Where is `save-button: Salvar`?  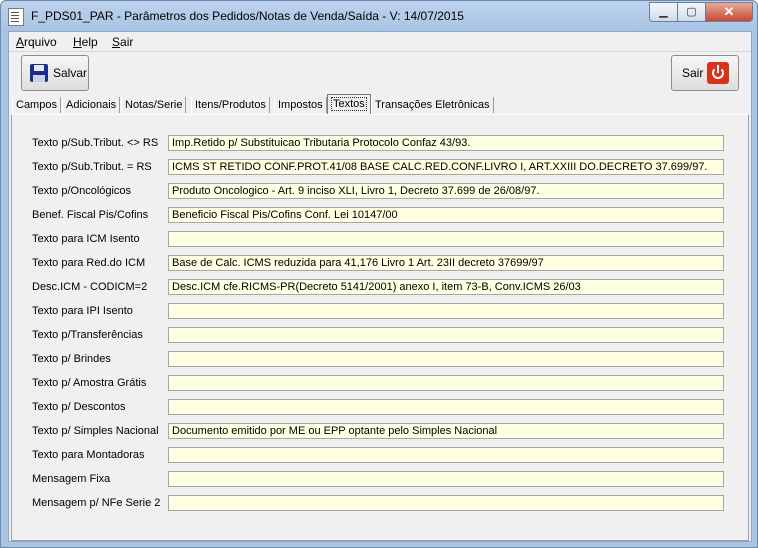
save-button: Salvar is located at coordinates (55, 73).